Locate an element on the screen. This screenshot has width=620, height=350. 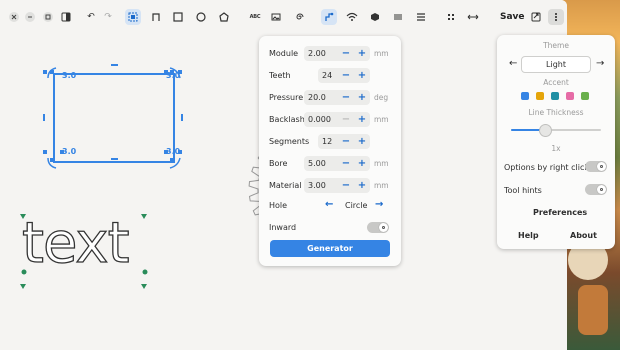
gear-field-label: Segments is located at coordinates (289, 141).